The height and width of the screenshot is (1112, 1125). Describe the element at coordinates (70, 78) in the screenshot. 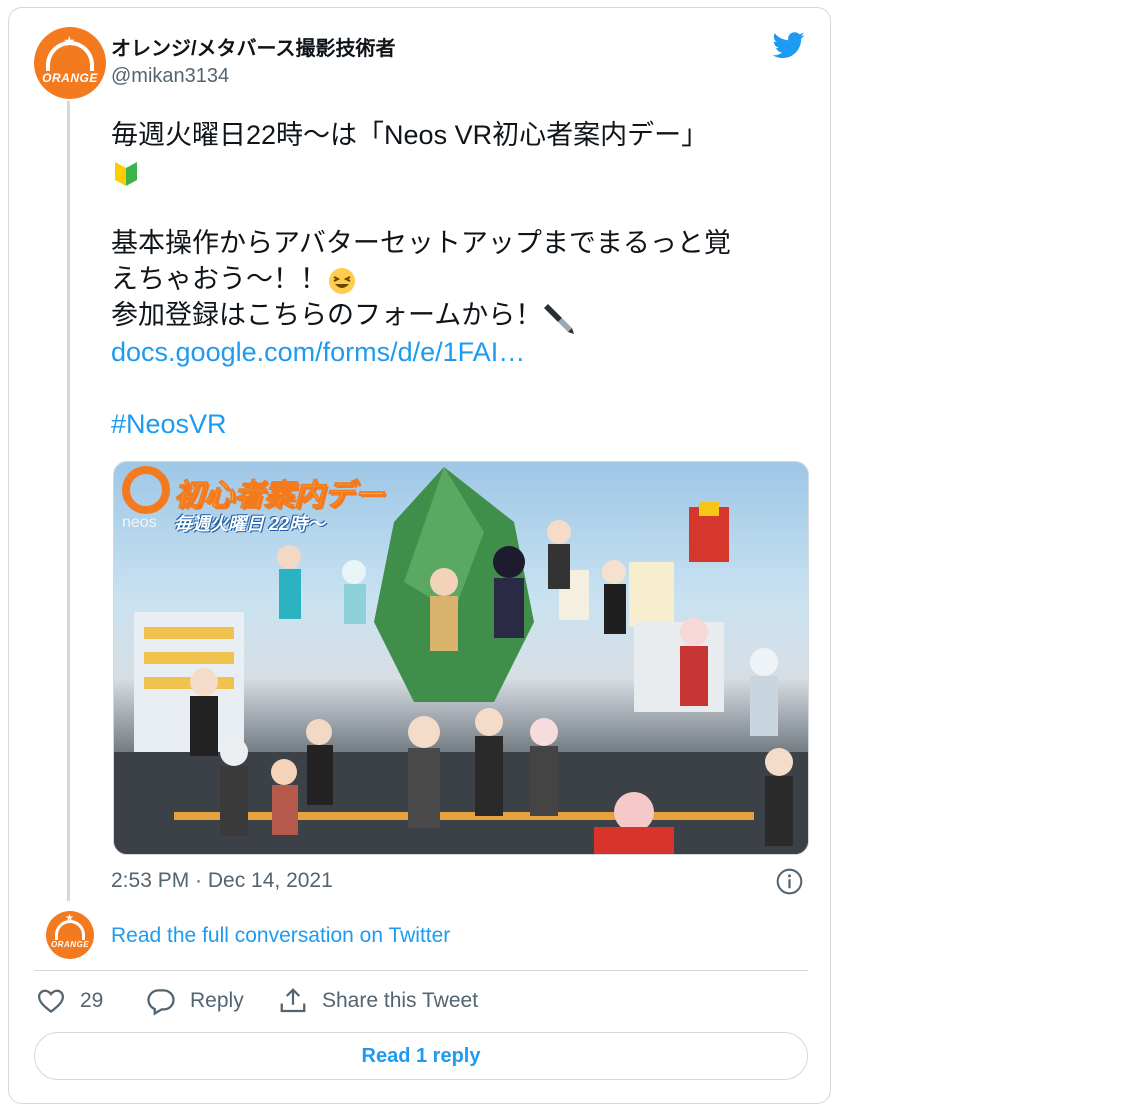

I see `avatar-label: ORANGE` at that location.